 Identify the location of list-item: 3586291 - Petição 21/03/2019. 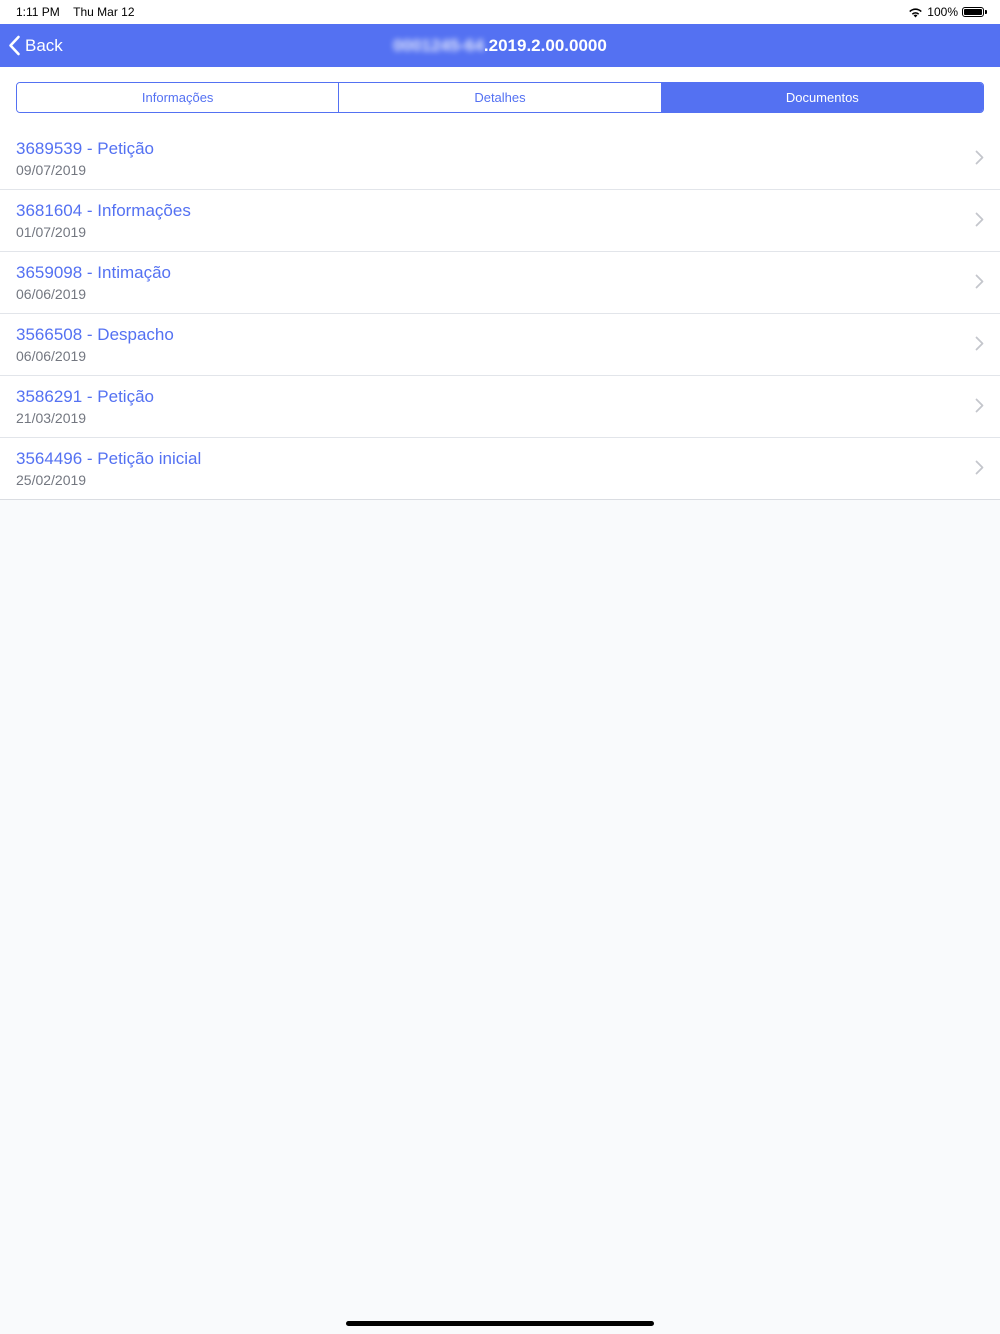
(500, 407).